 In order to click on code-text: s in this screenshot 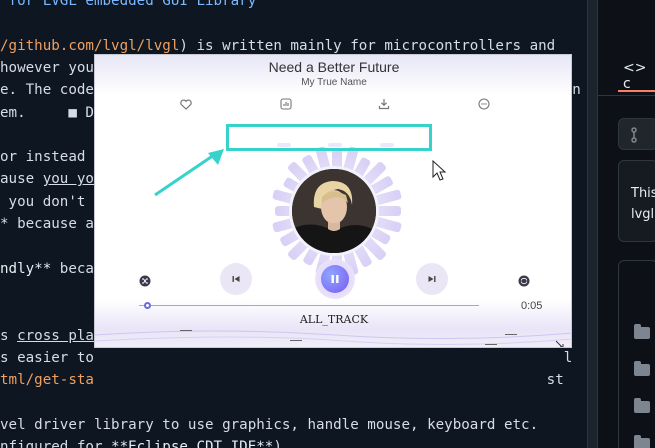, I will do `click(9, 335)`.